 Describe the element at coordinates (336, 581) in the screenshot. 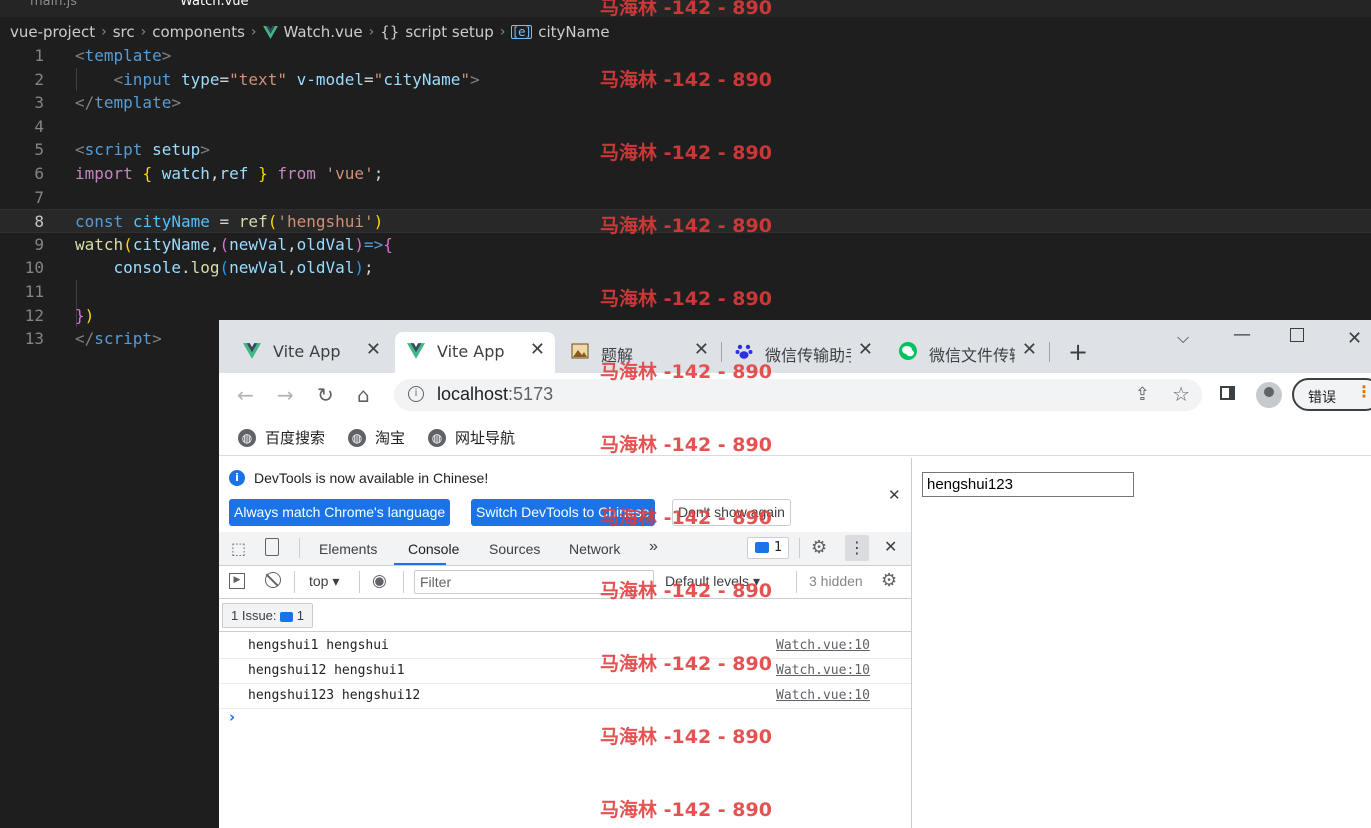

I see `dropdown-triangle-icon: ▾` at that location.